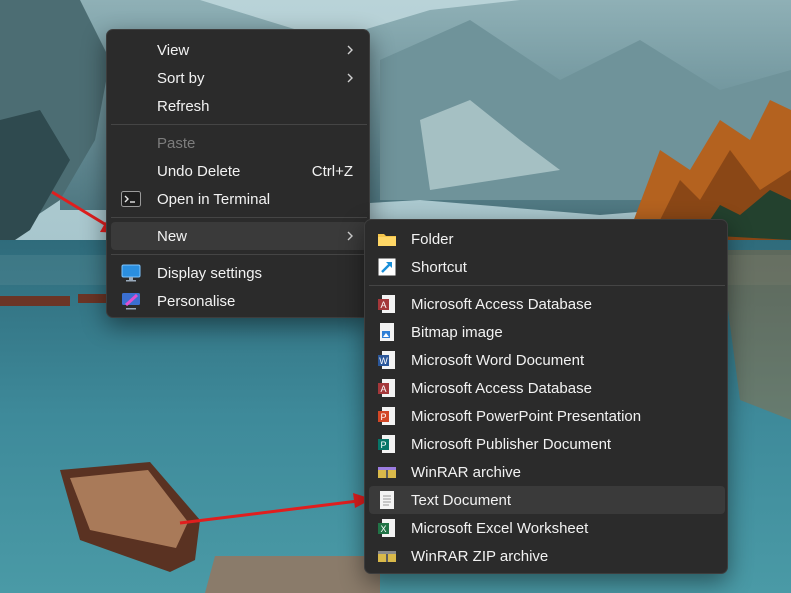 This screenshot has width=791, height=593. I want to click on text-document-icon, so click(387, 500).